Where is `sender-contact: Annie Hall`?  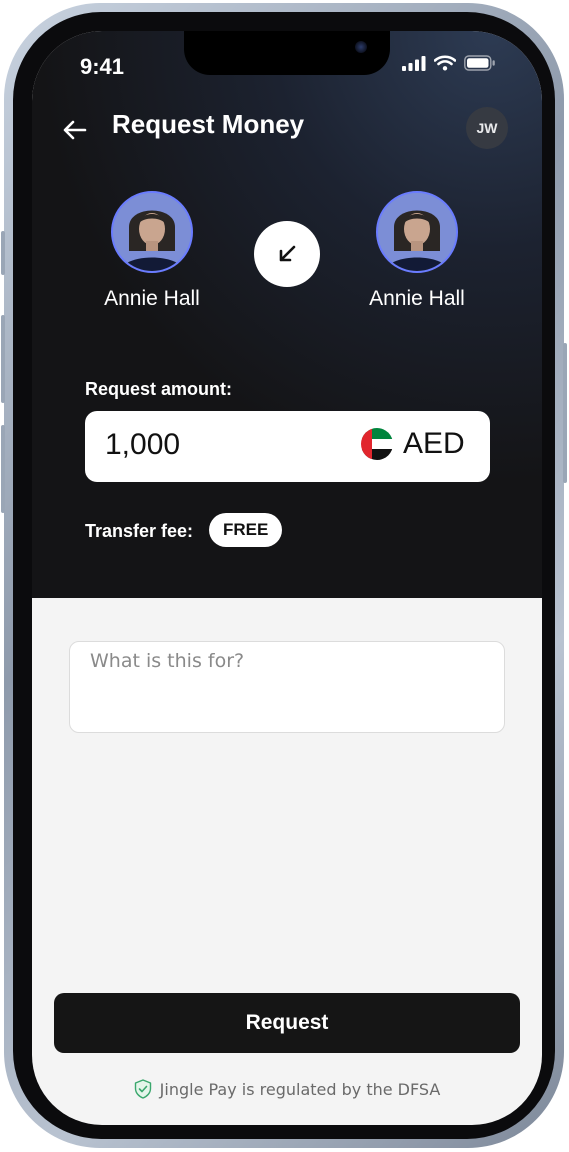 sender-contact: Annie Hall is located at coordinates (152, 251).